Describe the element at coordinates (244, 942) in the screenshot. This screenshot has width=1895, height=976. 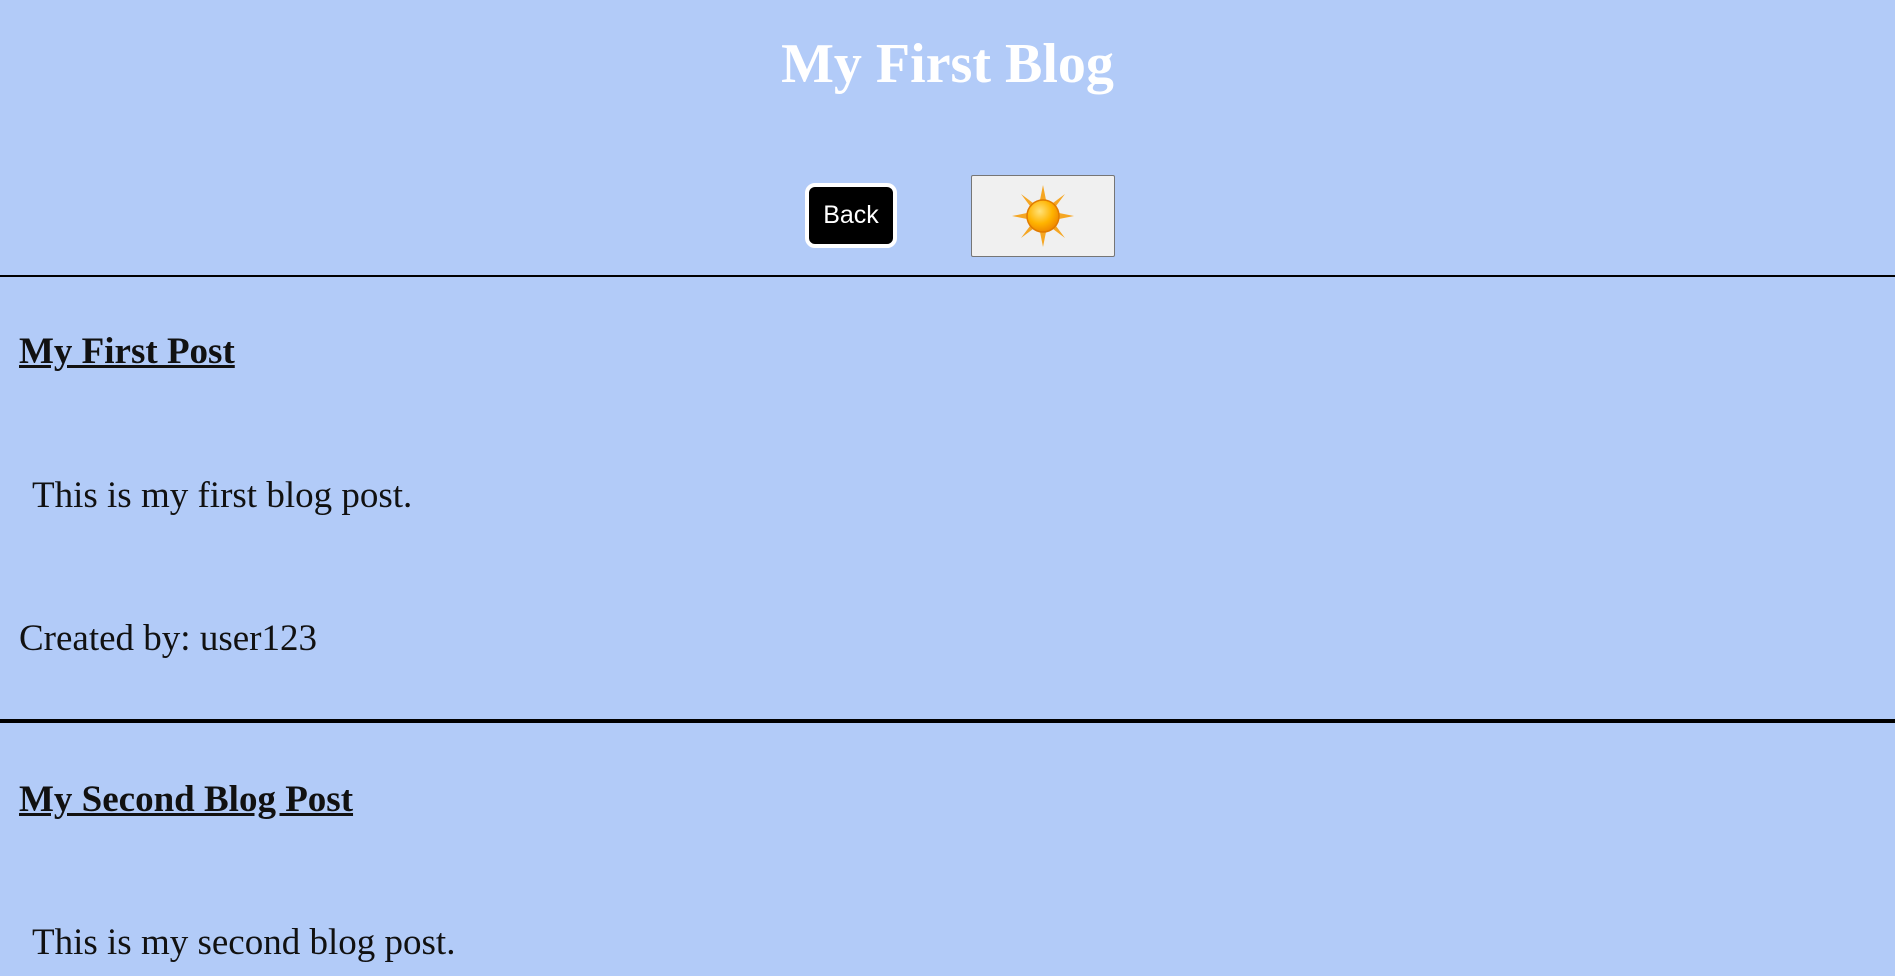
I see `post-body: This is my second blog post.` at that location.